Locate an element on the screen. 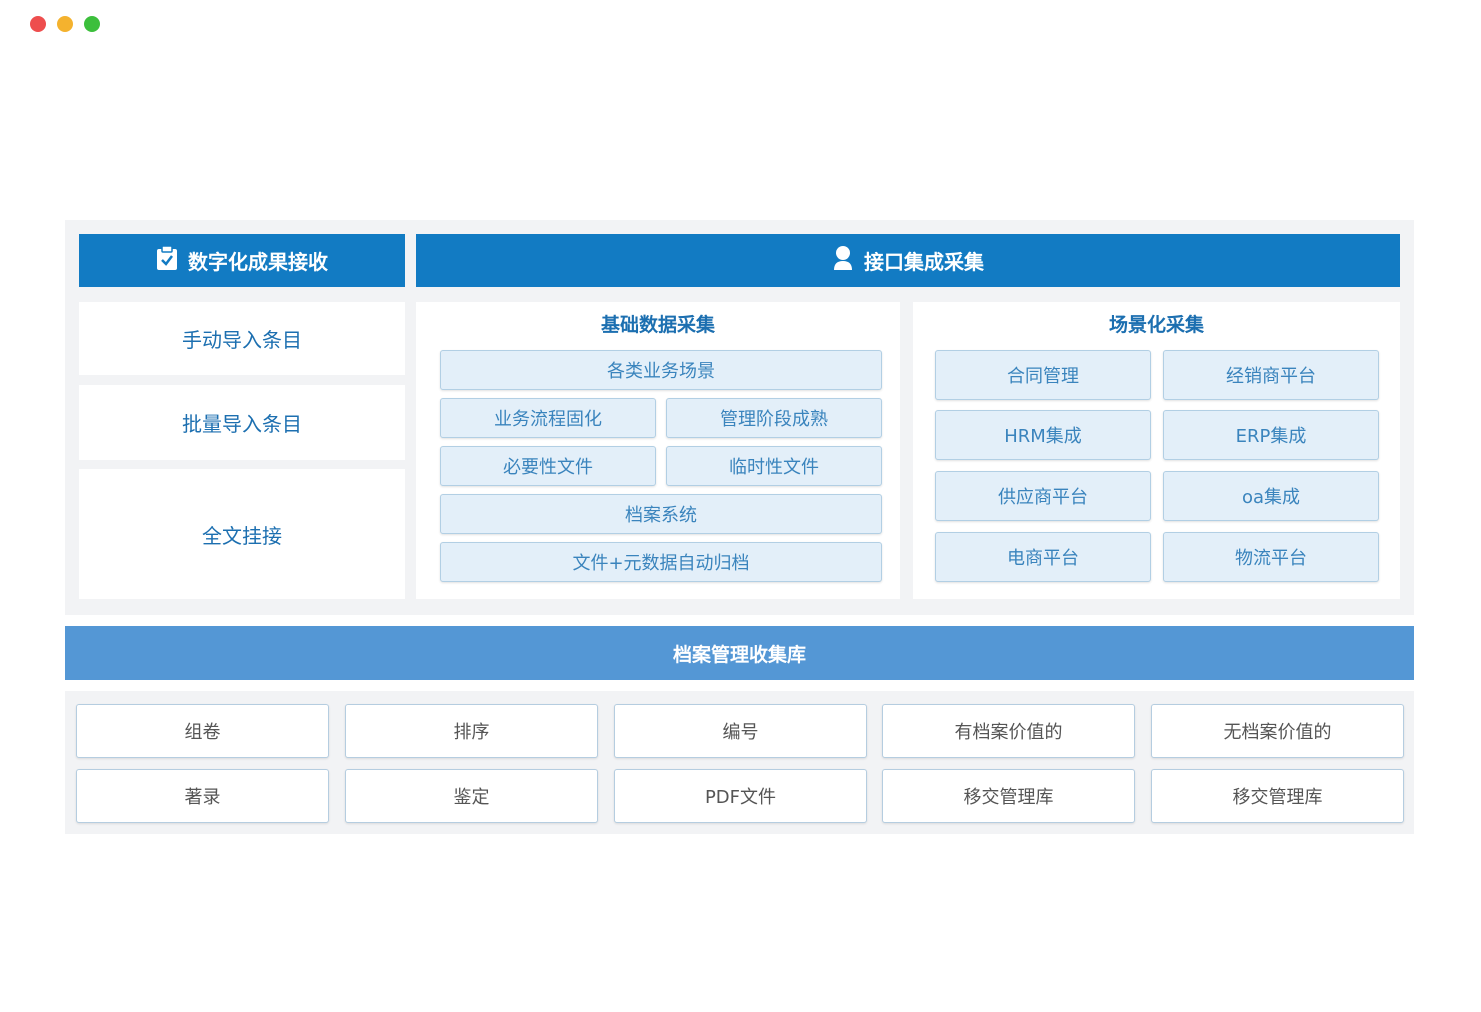  process-box: 排序 is located at coordinates (471, 731).